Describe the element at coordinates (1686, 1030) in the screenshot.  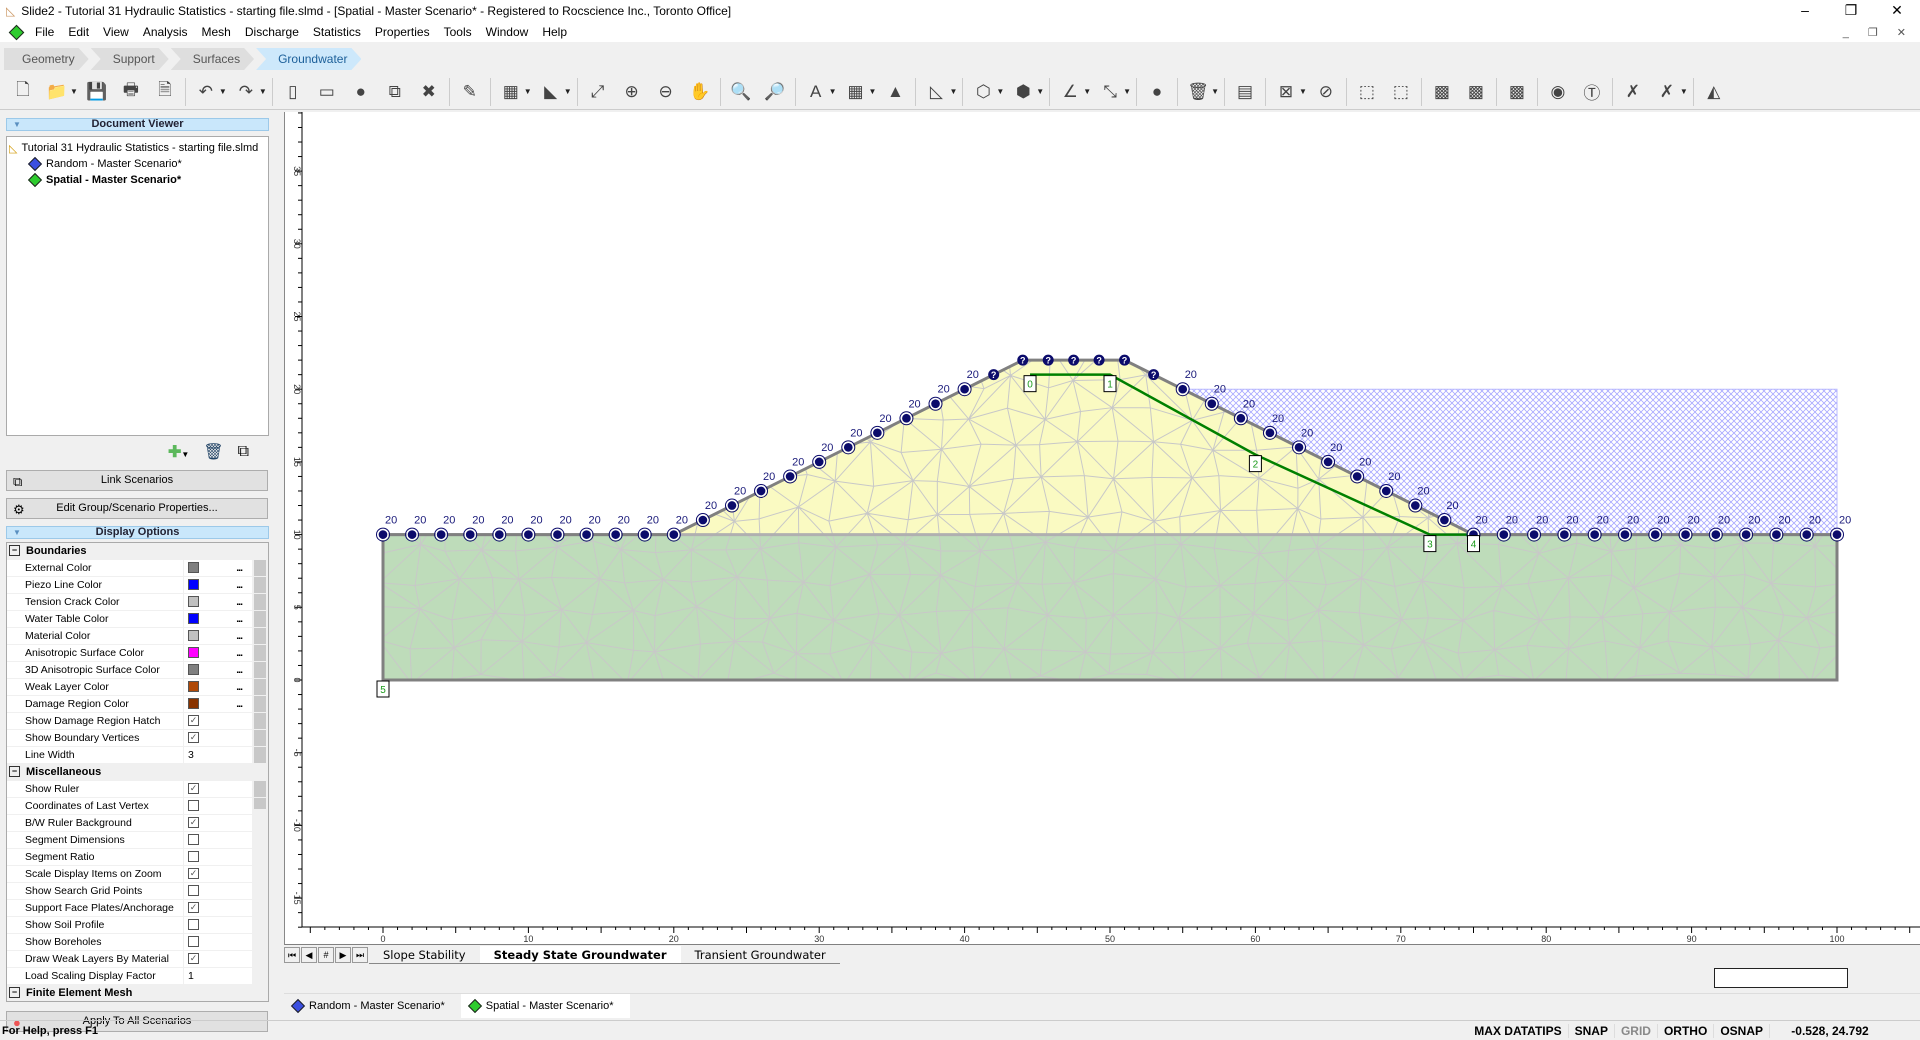
I see `status-toggle-ortho: ORTHO` at that location.